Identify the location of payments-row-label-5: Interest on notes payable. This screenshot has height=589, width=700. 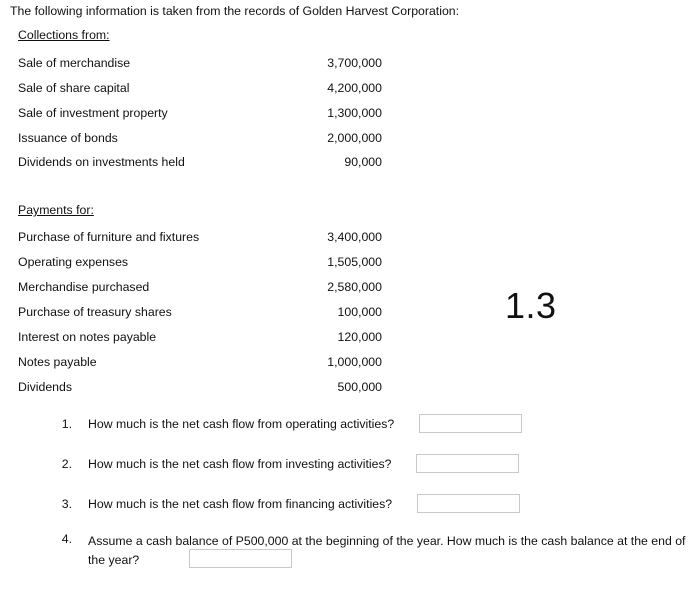
(87, 337).